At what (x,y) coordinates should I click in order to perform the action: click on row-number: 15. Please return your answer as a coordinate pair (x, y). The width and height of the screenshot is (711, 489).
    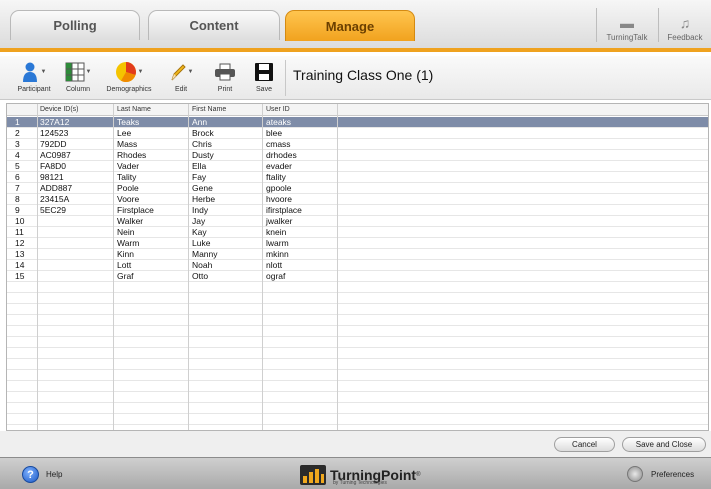
    Looking at the image, I should click on (20, 276).